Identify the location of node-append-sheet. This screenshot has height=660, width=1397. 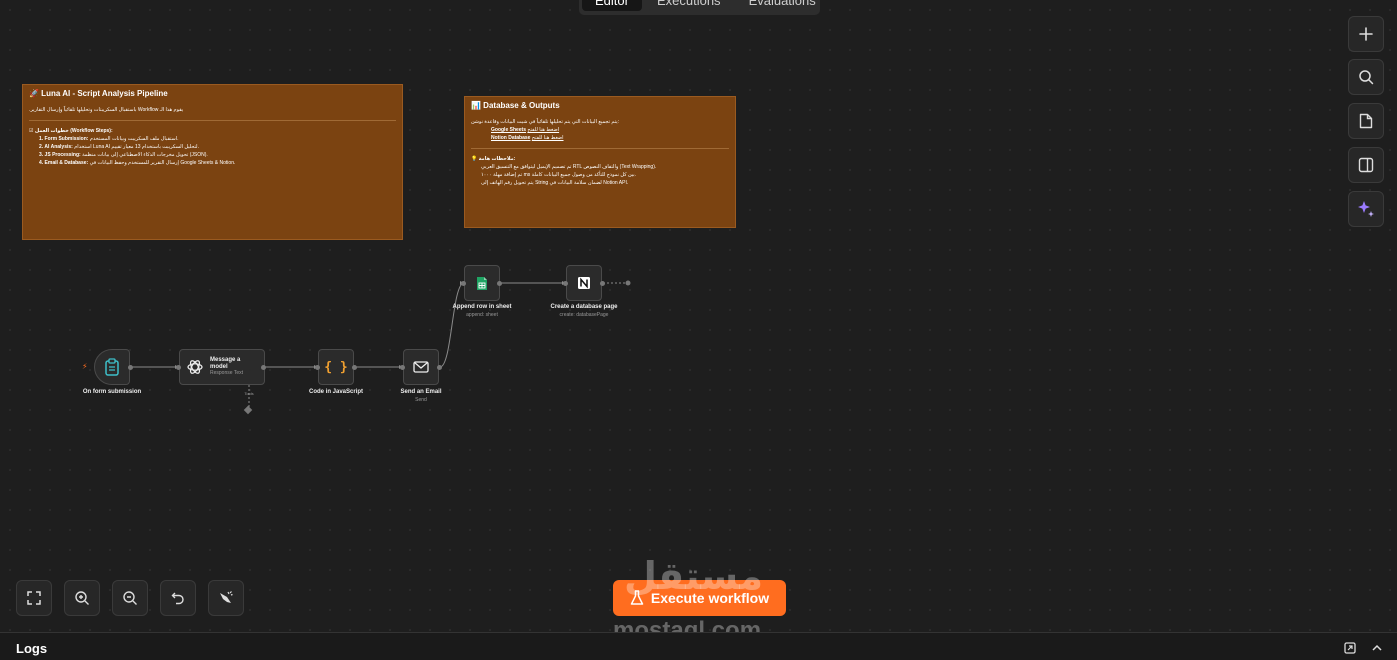
(482, 283).